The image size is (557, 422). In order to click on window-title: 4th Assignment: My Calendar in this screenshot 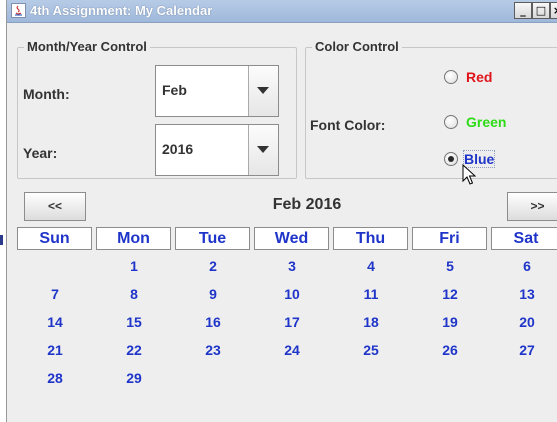, I will do `click(121, 10)`.